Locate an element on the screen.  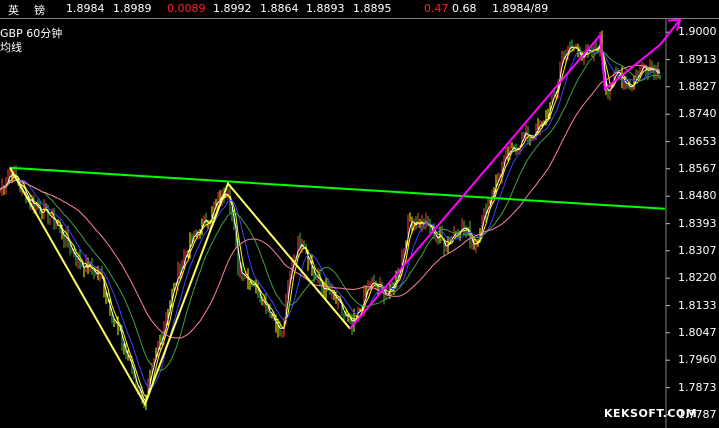
magenta-arrow-shaft is located at coordinates (670, 32).